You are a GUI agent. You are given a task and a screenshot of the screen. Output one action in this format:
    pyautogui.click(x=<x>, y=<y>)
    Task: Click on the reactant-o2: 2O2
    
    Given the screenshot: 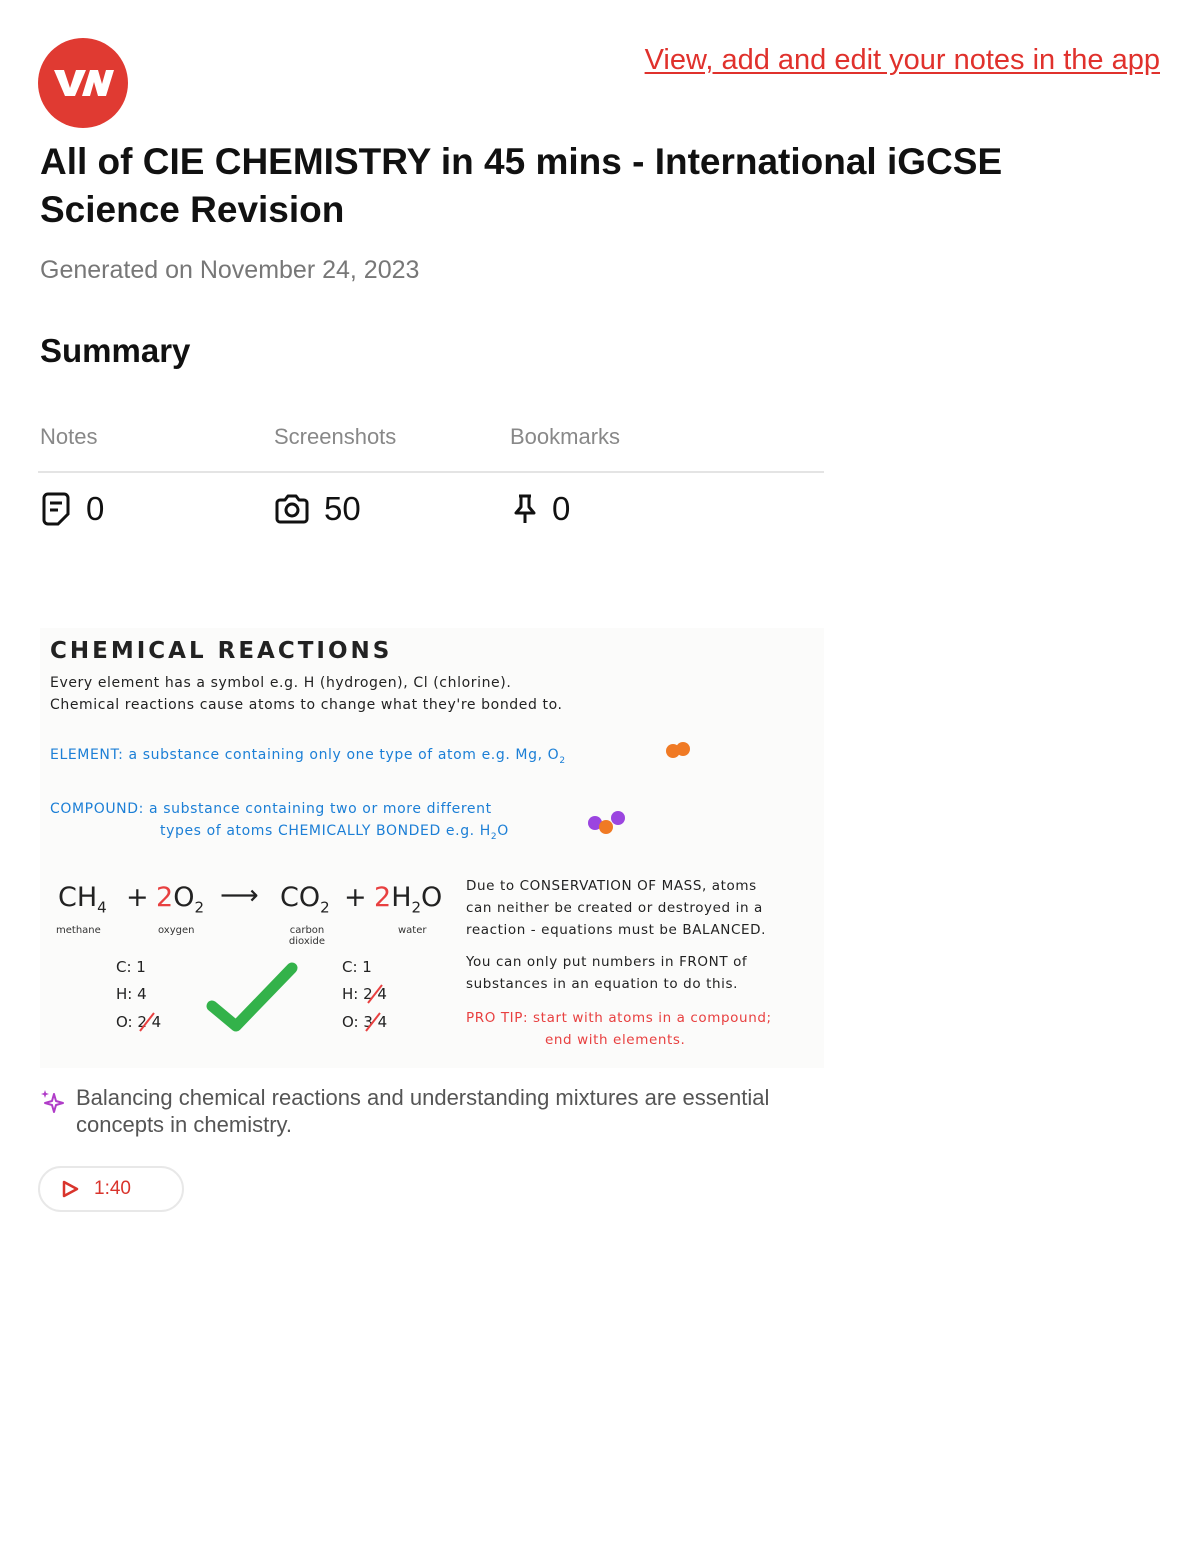 What is the action you would take?
    pyautogui.click(x=180, y=899)
    